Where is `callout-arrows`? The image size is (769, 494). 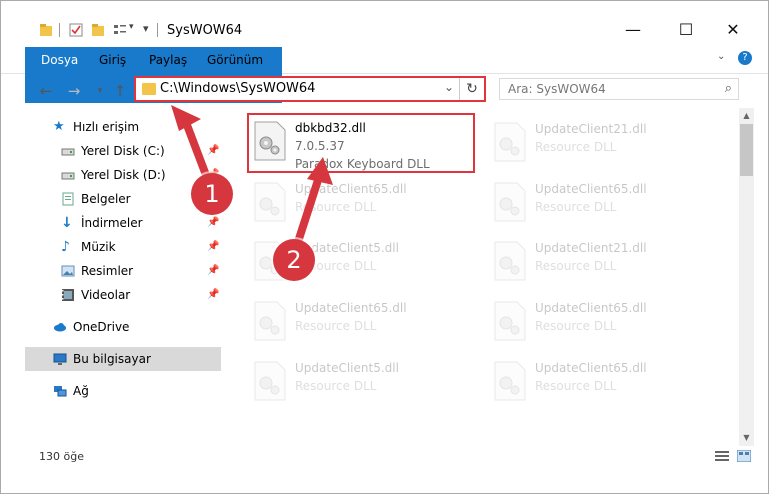 callout-arrows is located at coordinates (252, 177).